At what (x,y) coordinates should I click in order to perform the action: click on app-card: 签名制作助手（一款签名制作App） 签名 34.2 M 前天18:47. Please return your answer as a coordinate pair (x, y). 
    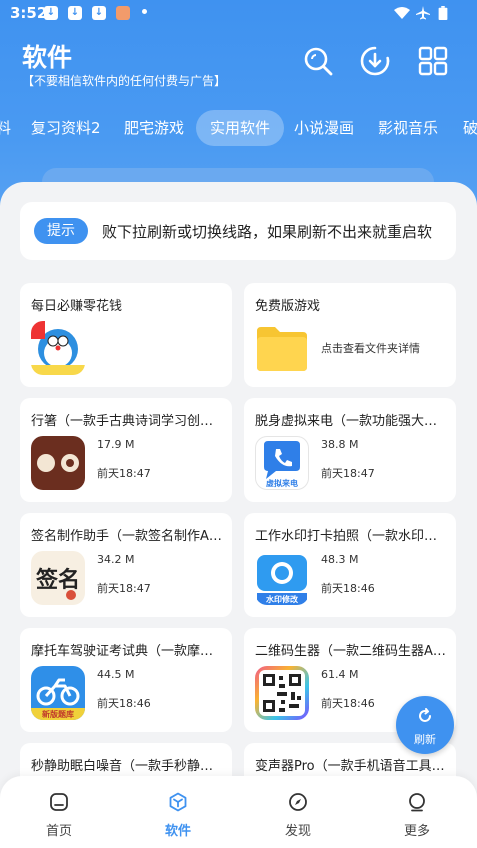
    Looking at the image, I should click on (126, 565).